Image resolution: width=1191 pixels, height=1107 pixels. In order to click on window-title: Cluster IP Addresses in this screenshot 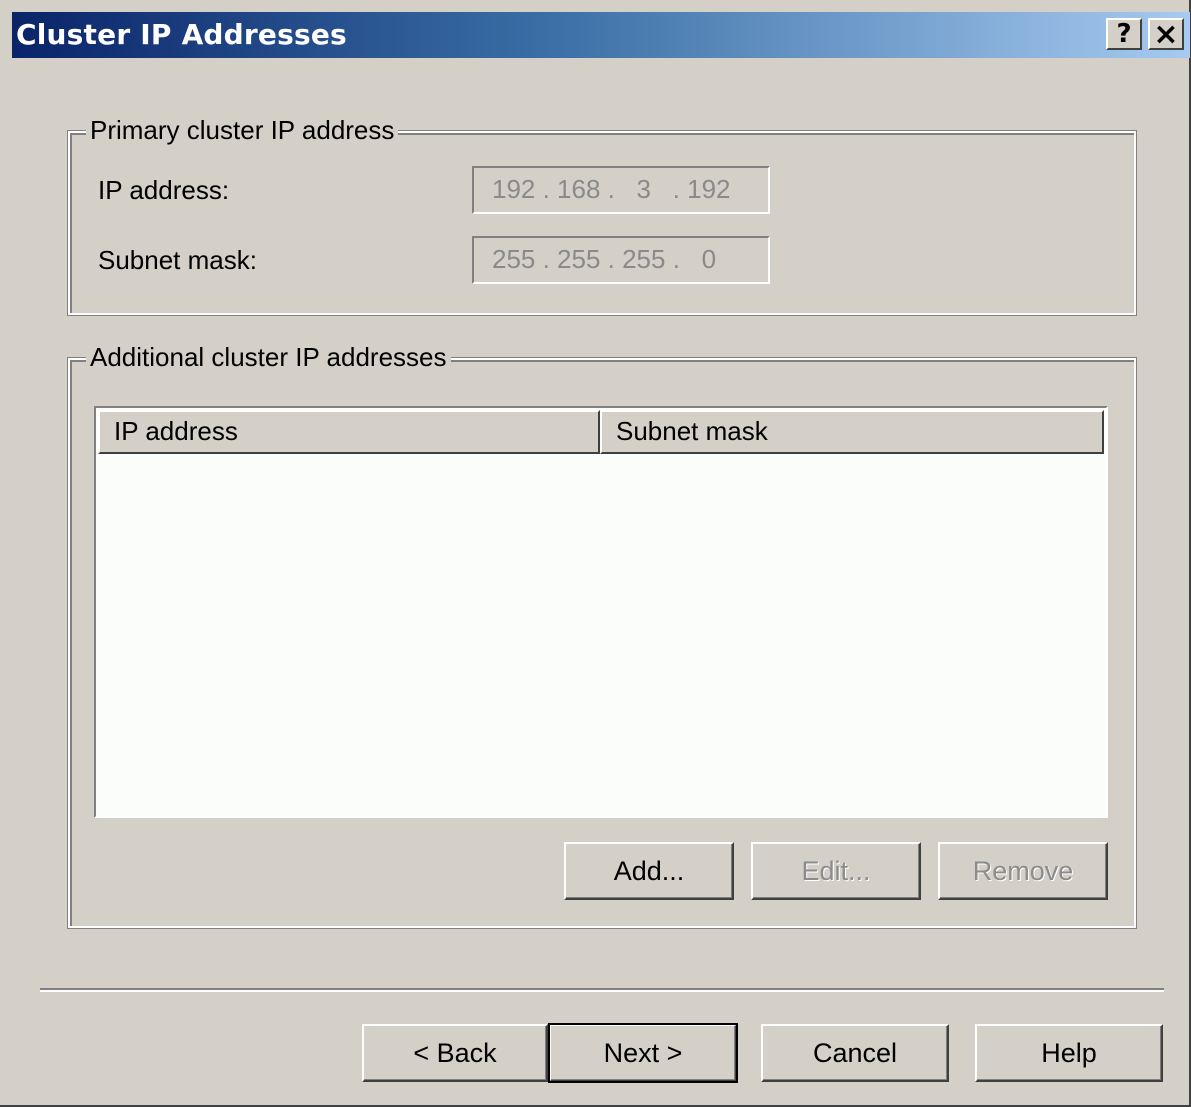, I will do `click(181, 34)`.